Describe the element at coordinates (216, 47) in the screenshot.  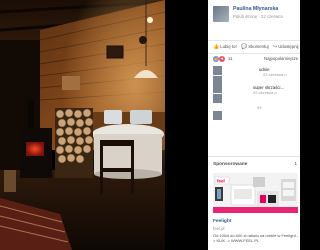
I see `thumbs-up-icon: 👍` at that location.